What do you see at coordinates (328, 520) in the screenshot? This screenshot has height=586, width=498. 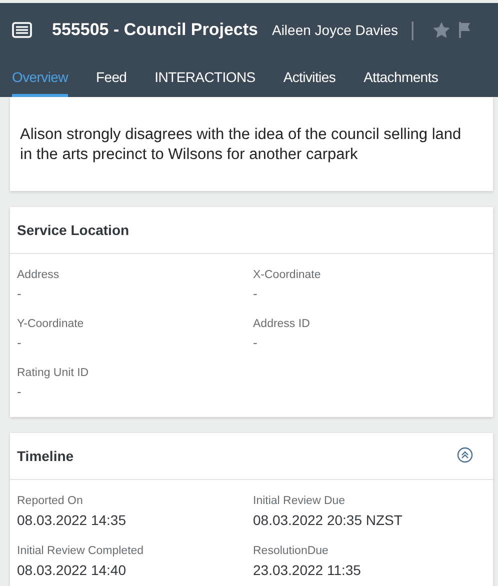 I see `field-value: 08.03.2022 20:35 NZST` at bounding box center [328, 520].